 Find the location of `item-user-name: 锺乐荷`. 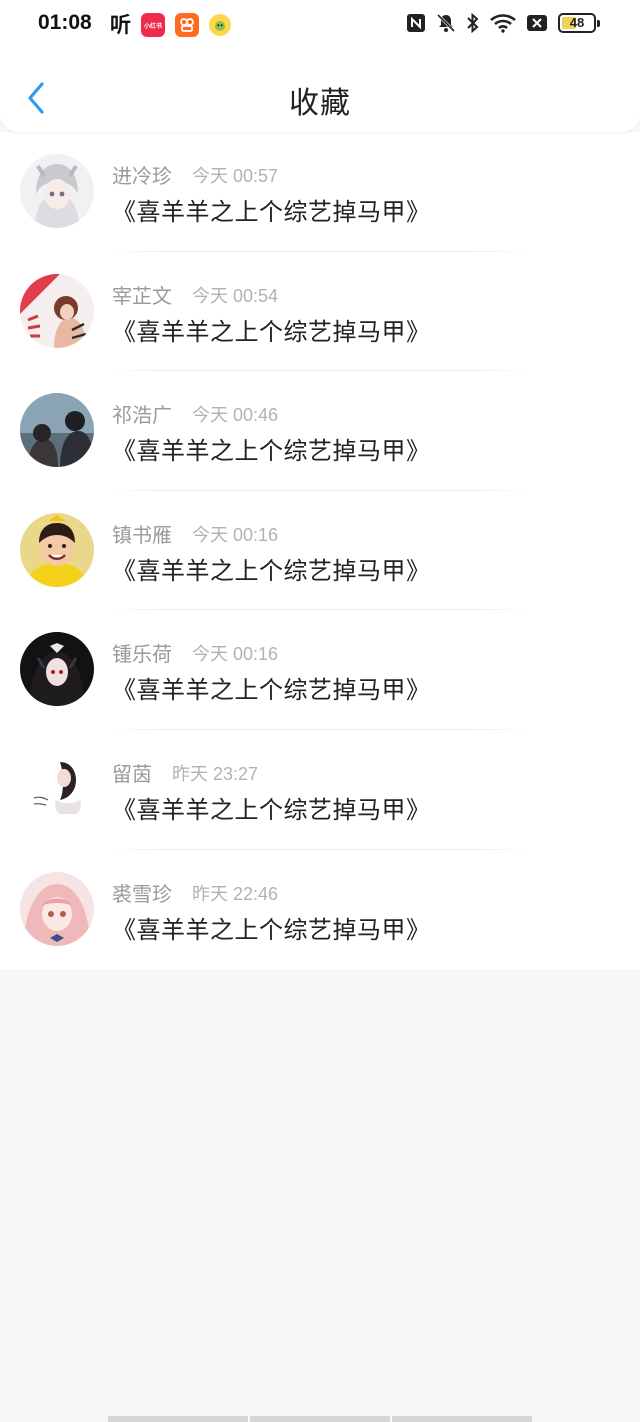

item-user-name: 锺乐荷 is located at coordinates (142, 654).